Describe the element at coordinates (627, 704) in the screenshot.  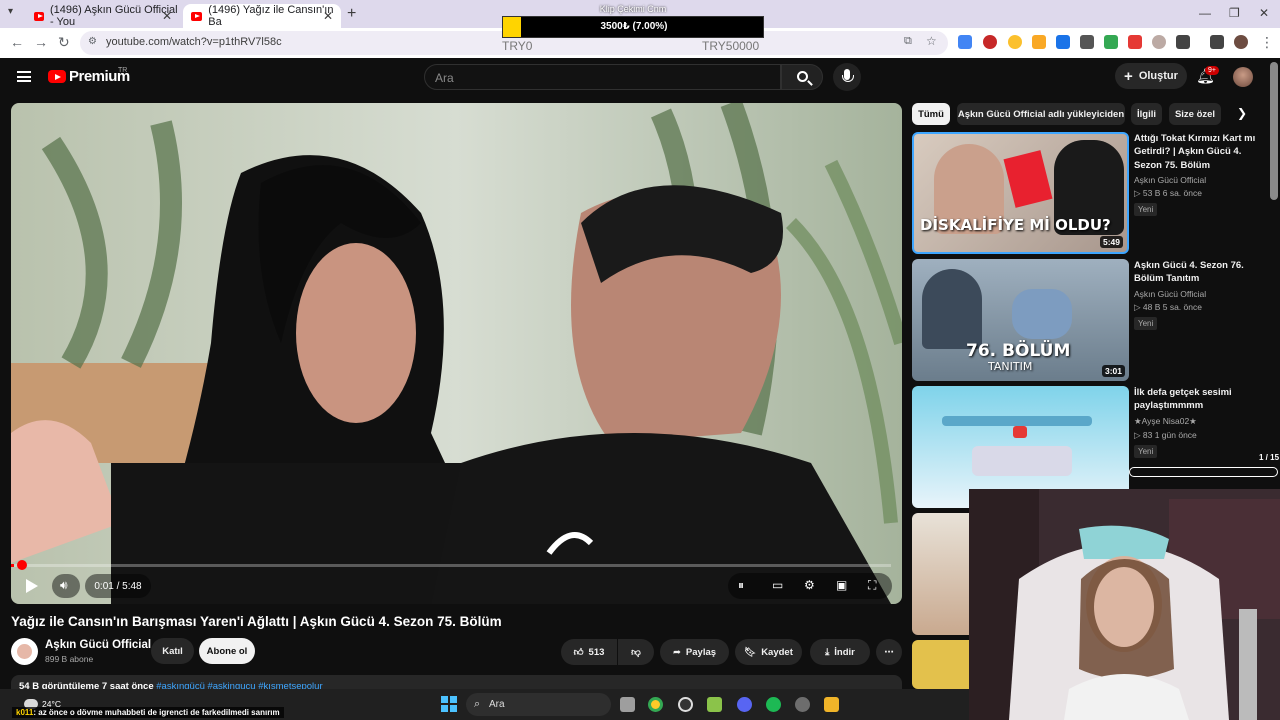
I see `task-view-icon` at that location.